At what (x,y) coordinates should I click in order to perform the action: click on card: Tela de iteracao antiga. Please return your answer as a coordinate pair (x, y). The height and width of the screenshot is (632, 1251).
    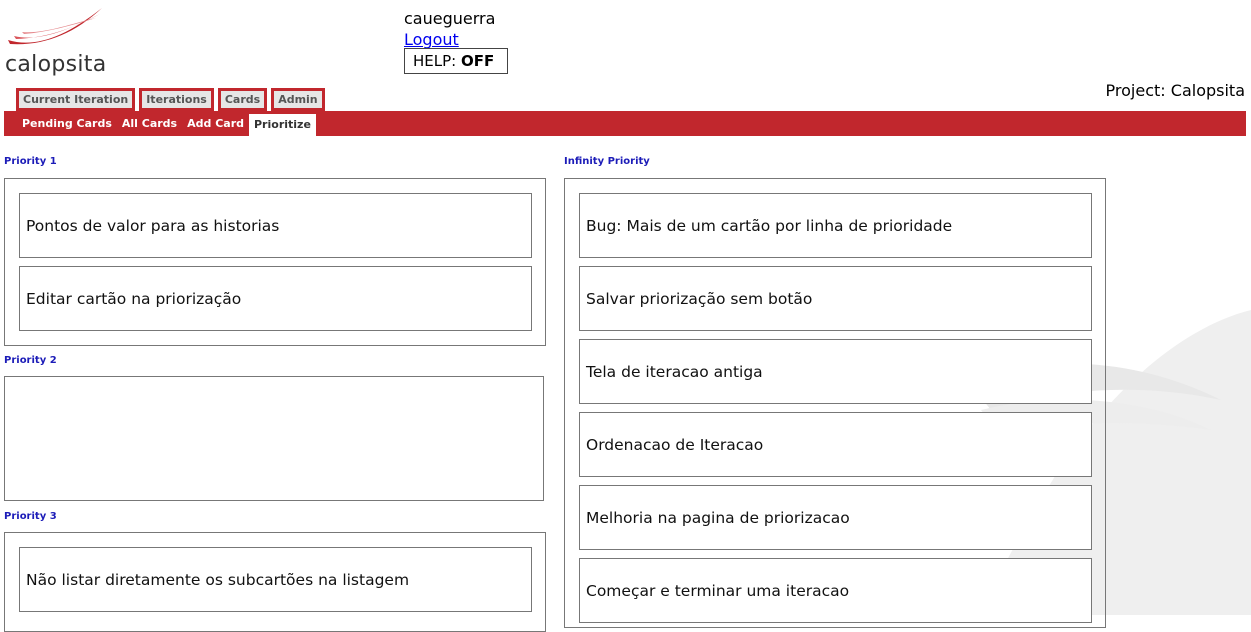
    Looking at the image, I should click on (835, 371).